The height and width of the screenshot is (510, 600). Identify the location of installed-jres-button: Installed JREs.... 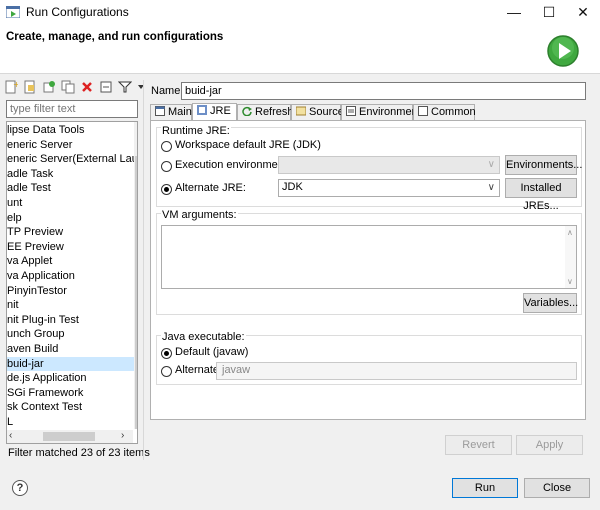
(541, 195).